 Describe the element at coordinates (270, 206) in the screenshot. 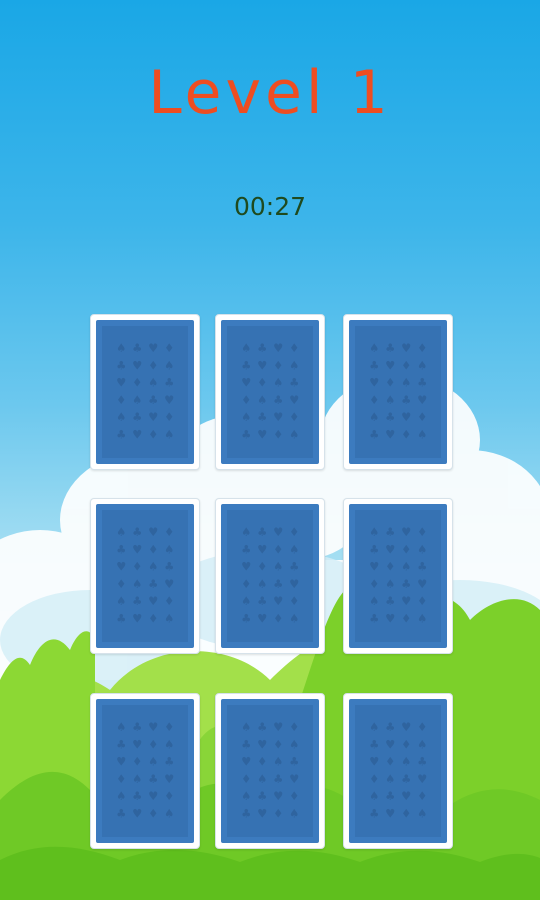

I see `countdown-timer: 00:27` at that location.